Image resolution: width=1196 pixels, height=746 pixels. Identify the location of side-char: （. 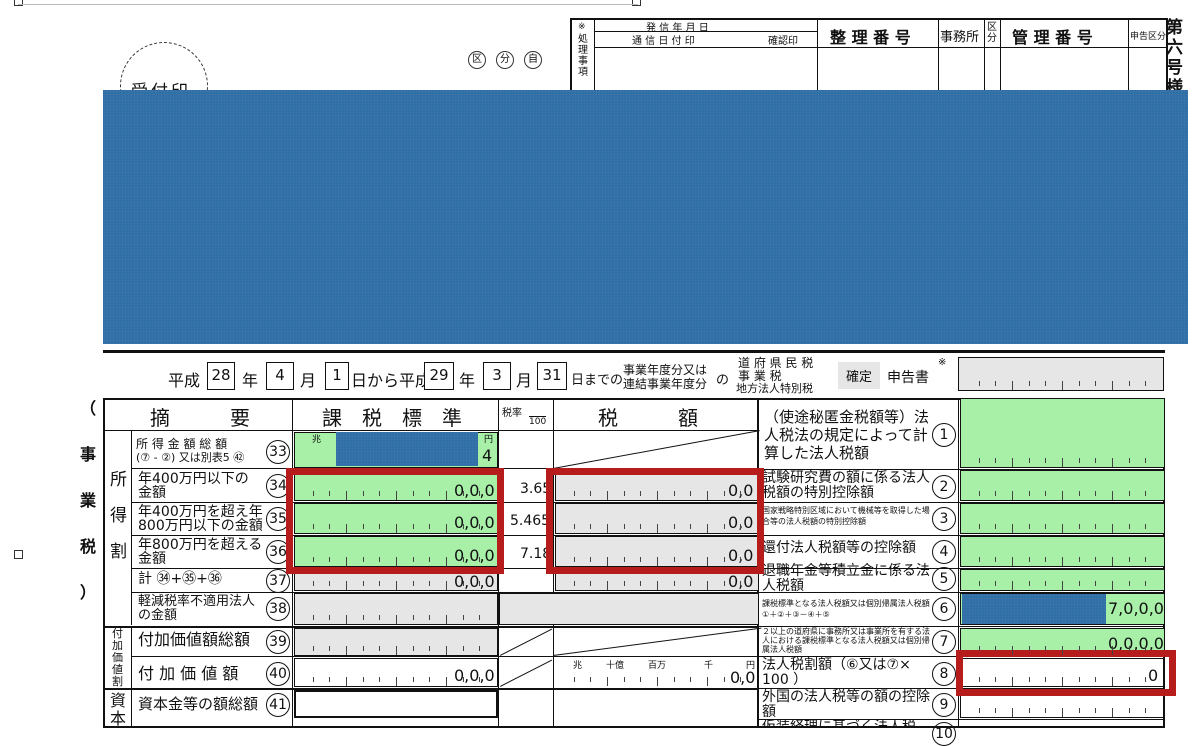
(88, 408).